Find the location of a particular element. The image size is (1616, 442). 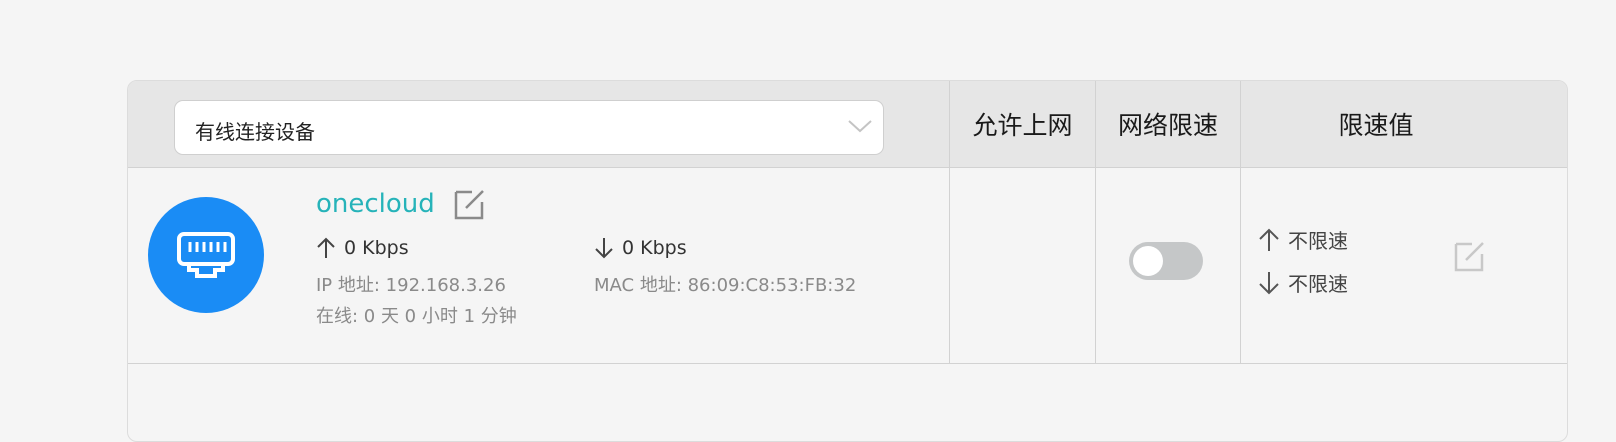

upload-limit: 不限速 is located at coordinates (1303, 239).